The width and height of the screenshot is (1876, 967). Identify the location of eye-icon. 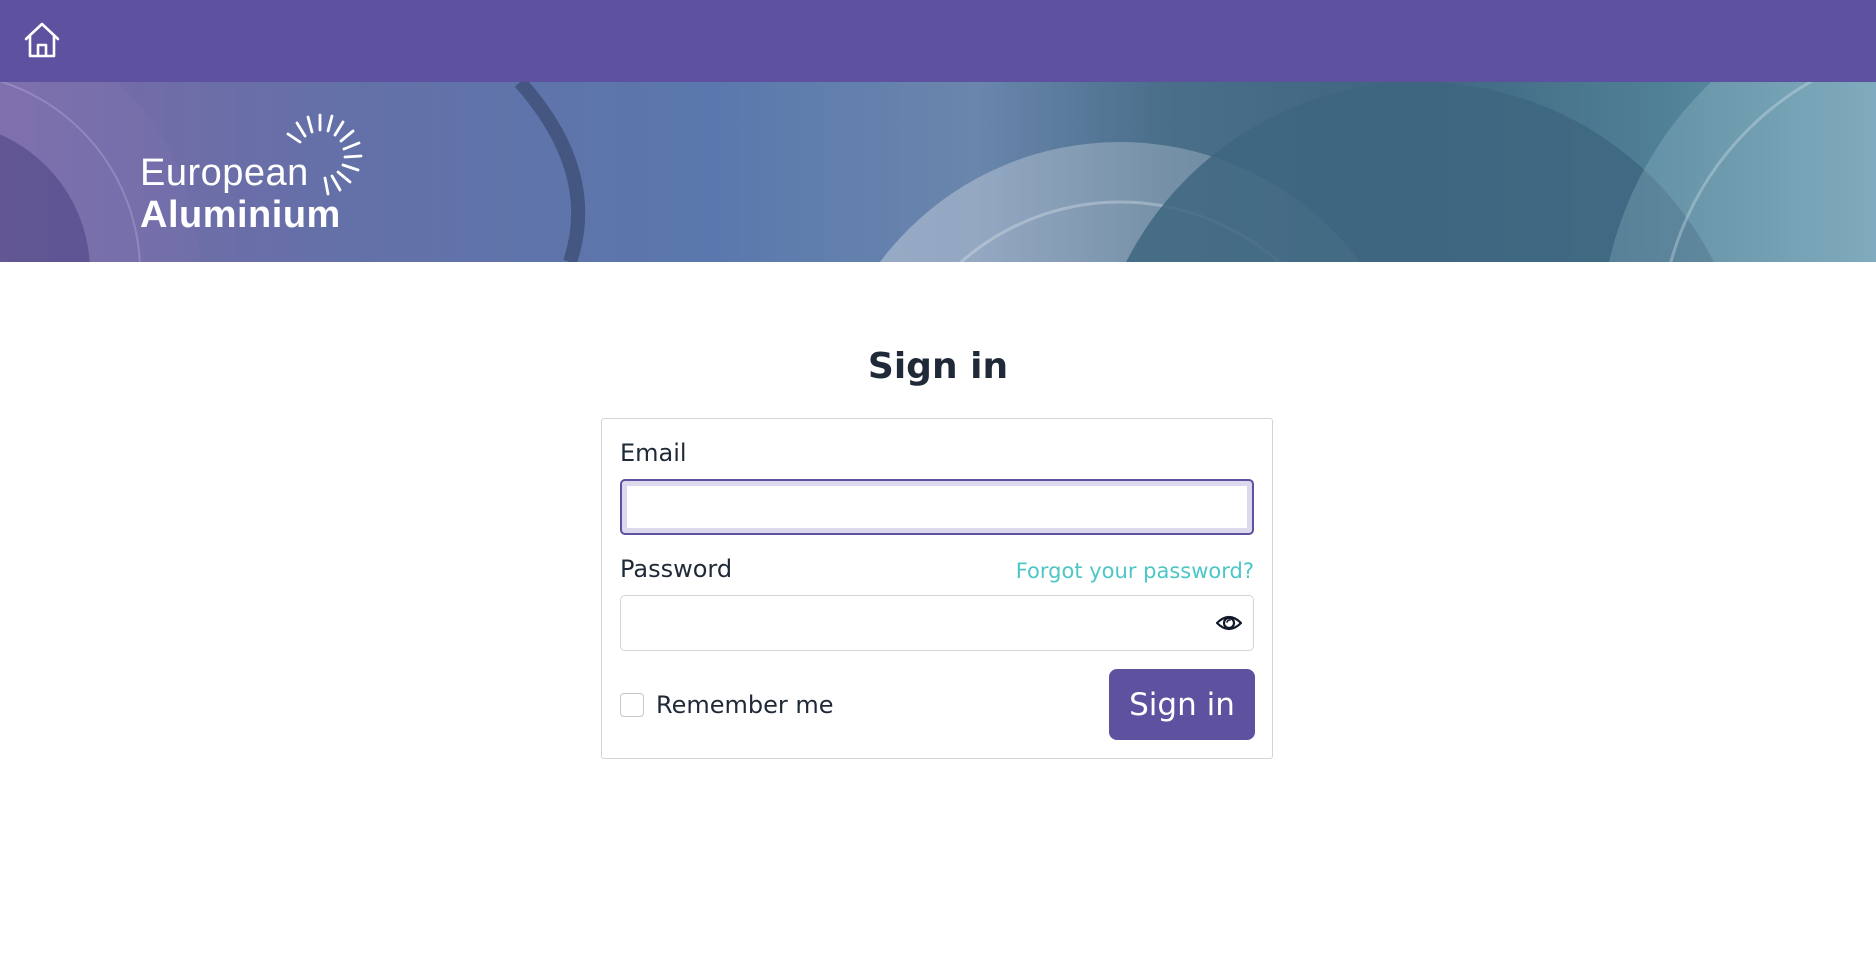
(1229, 623).